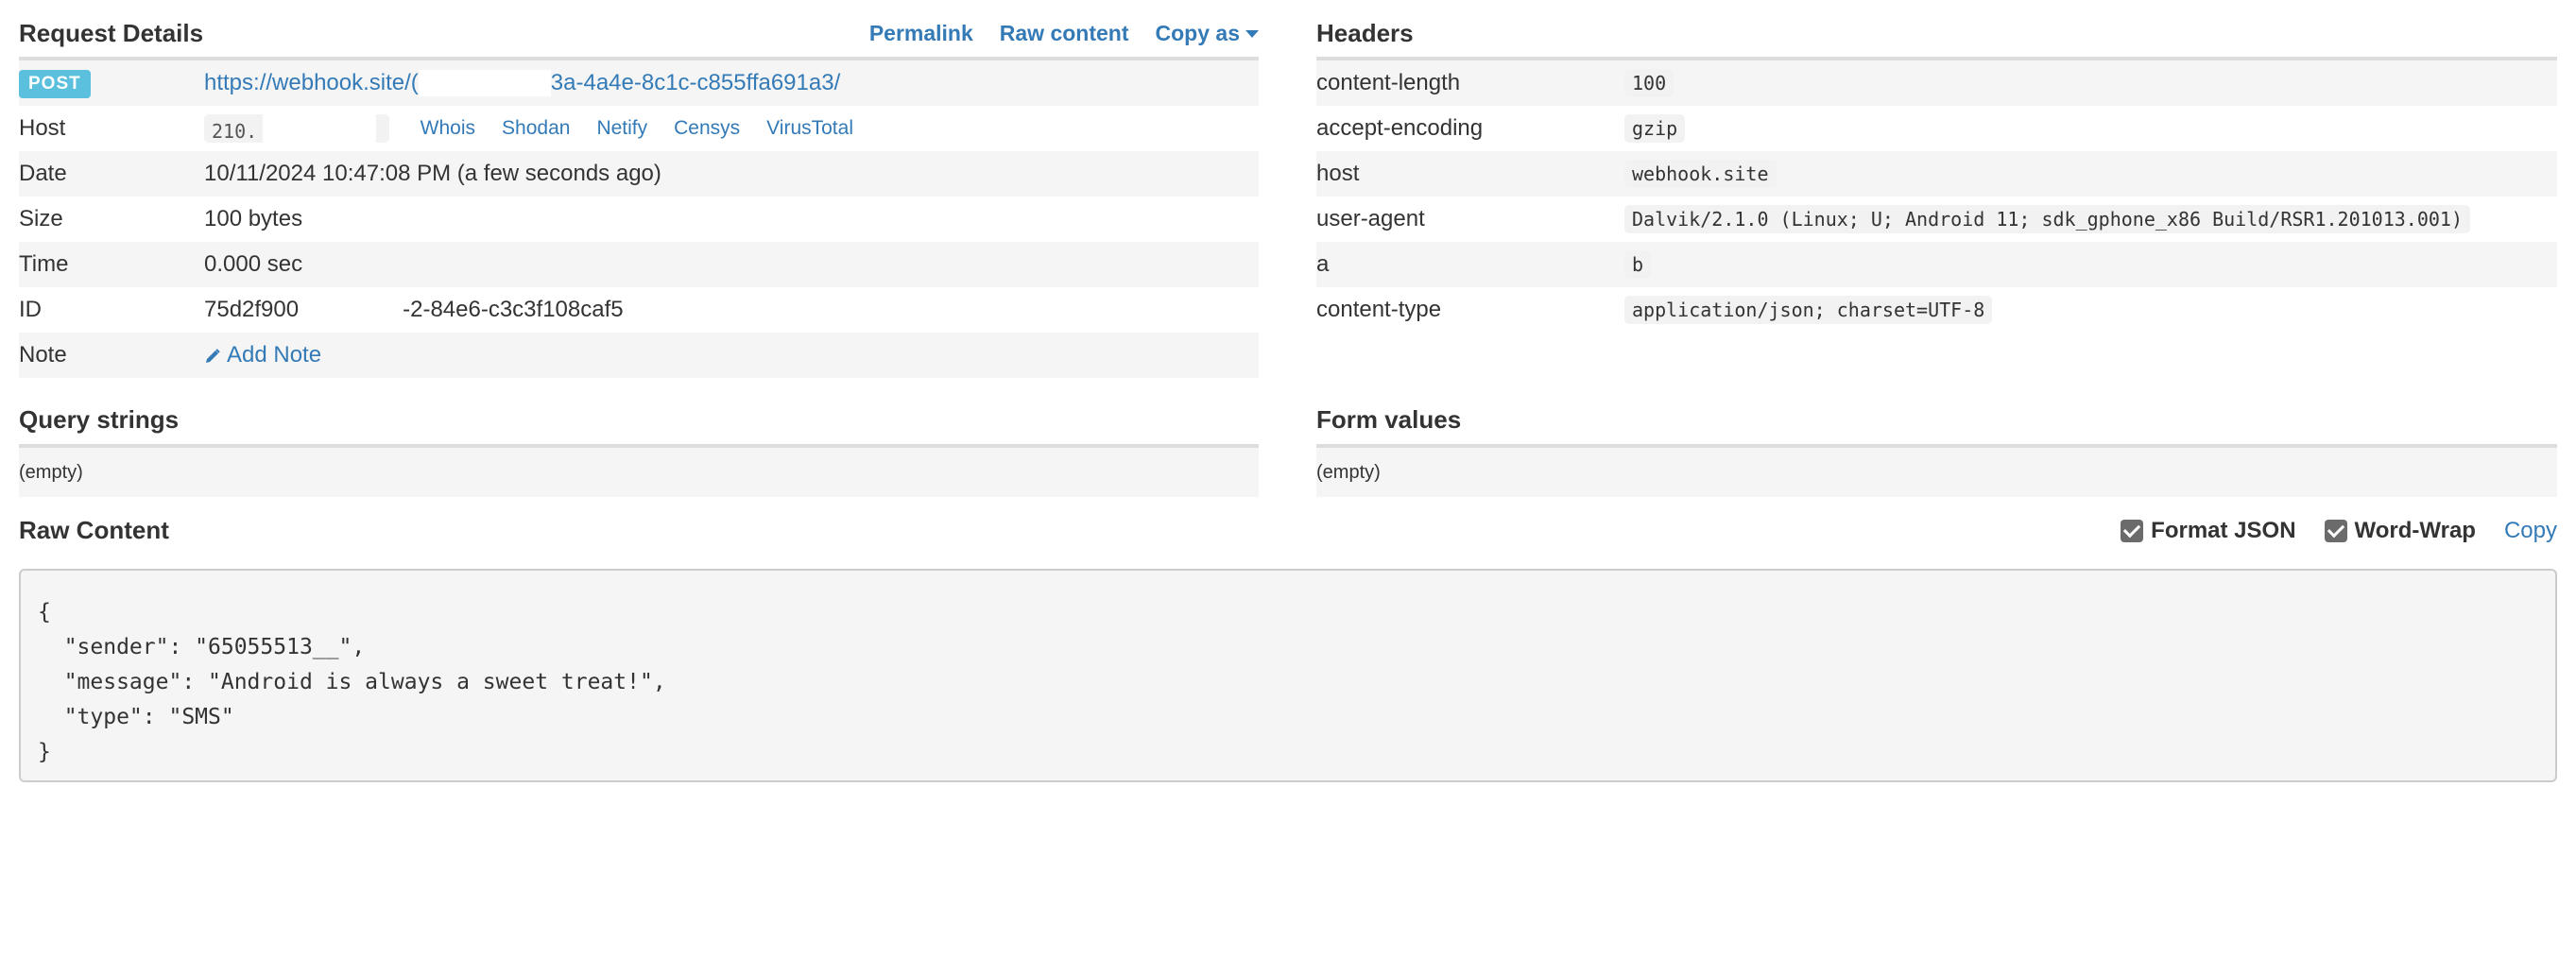 The image size is (2576, 958). I want to click on word-wrap-toggle: Word-Wrap, so click(2400, 531).